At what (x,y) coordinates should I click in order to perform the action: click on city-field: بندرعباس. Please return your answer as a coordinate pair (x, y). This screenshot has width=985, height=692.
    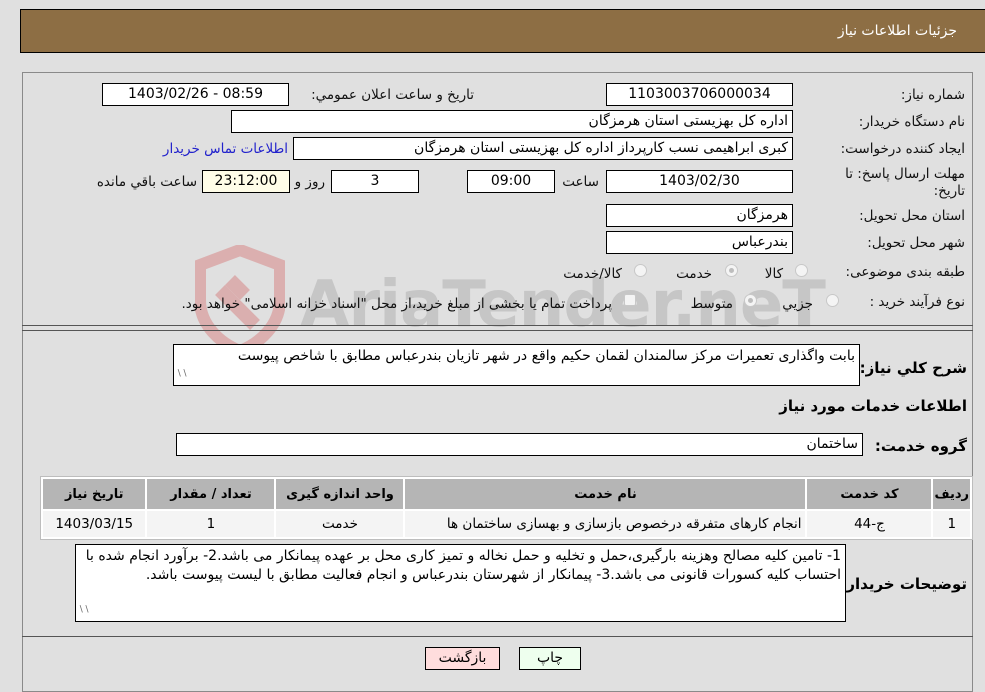
    Looking at the image, I should click on (699, 242).